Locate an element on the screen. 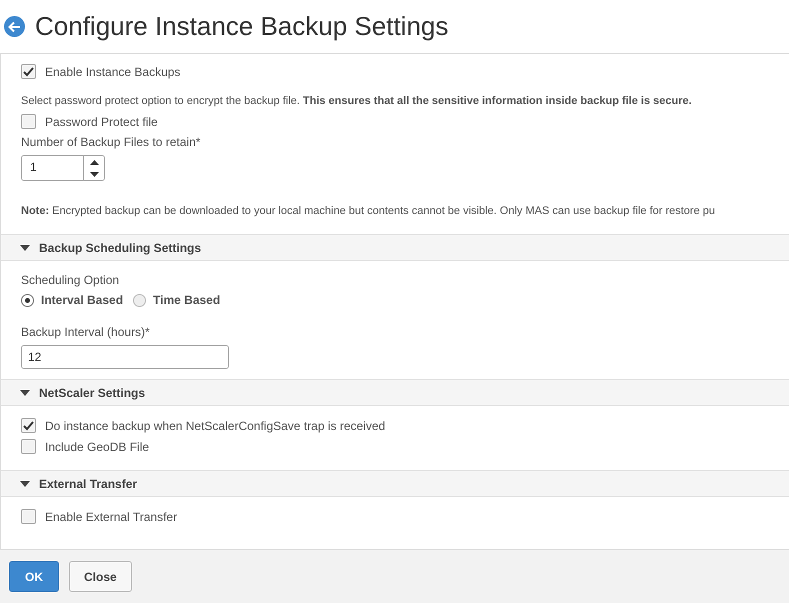 The image size is (789, 603). close-button: Close is located at coordinates (100, 576).